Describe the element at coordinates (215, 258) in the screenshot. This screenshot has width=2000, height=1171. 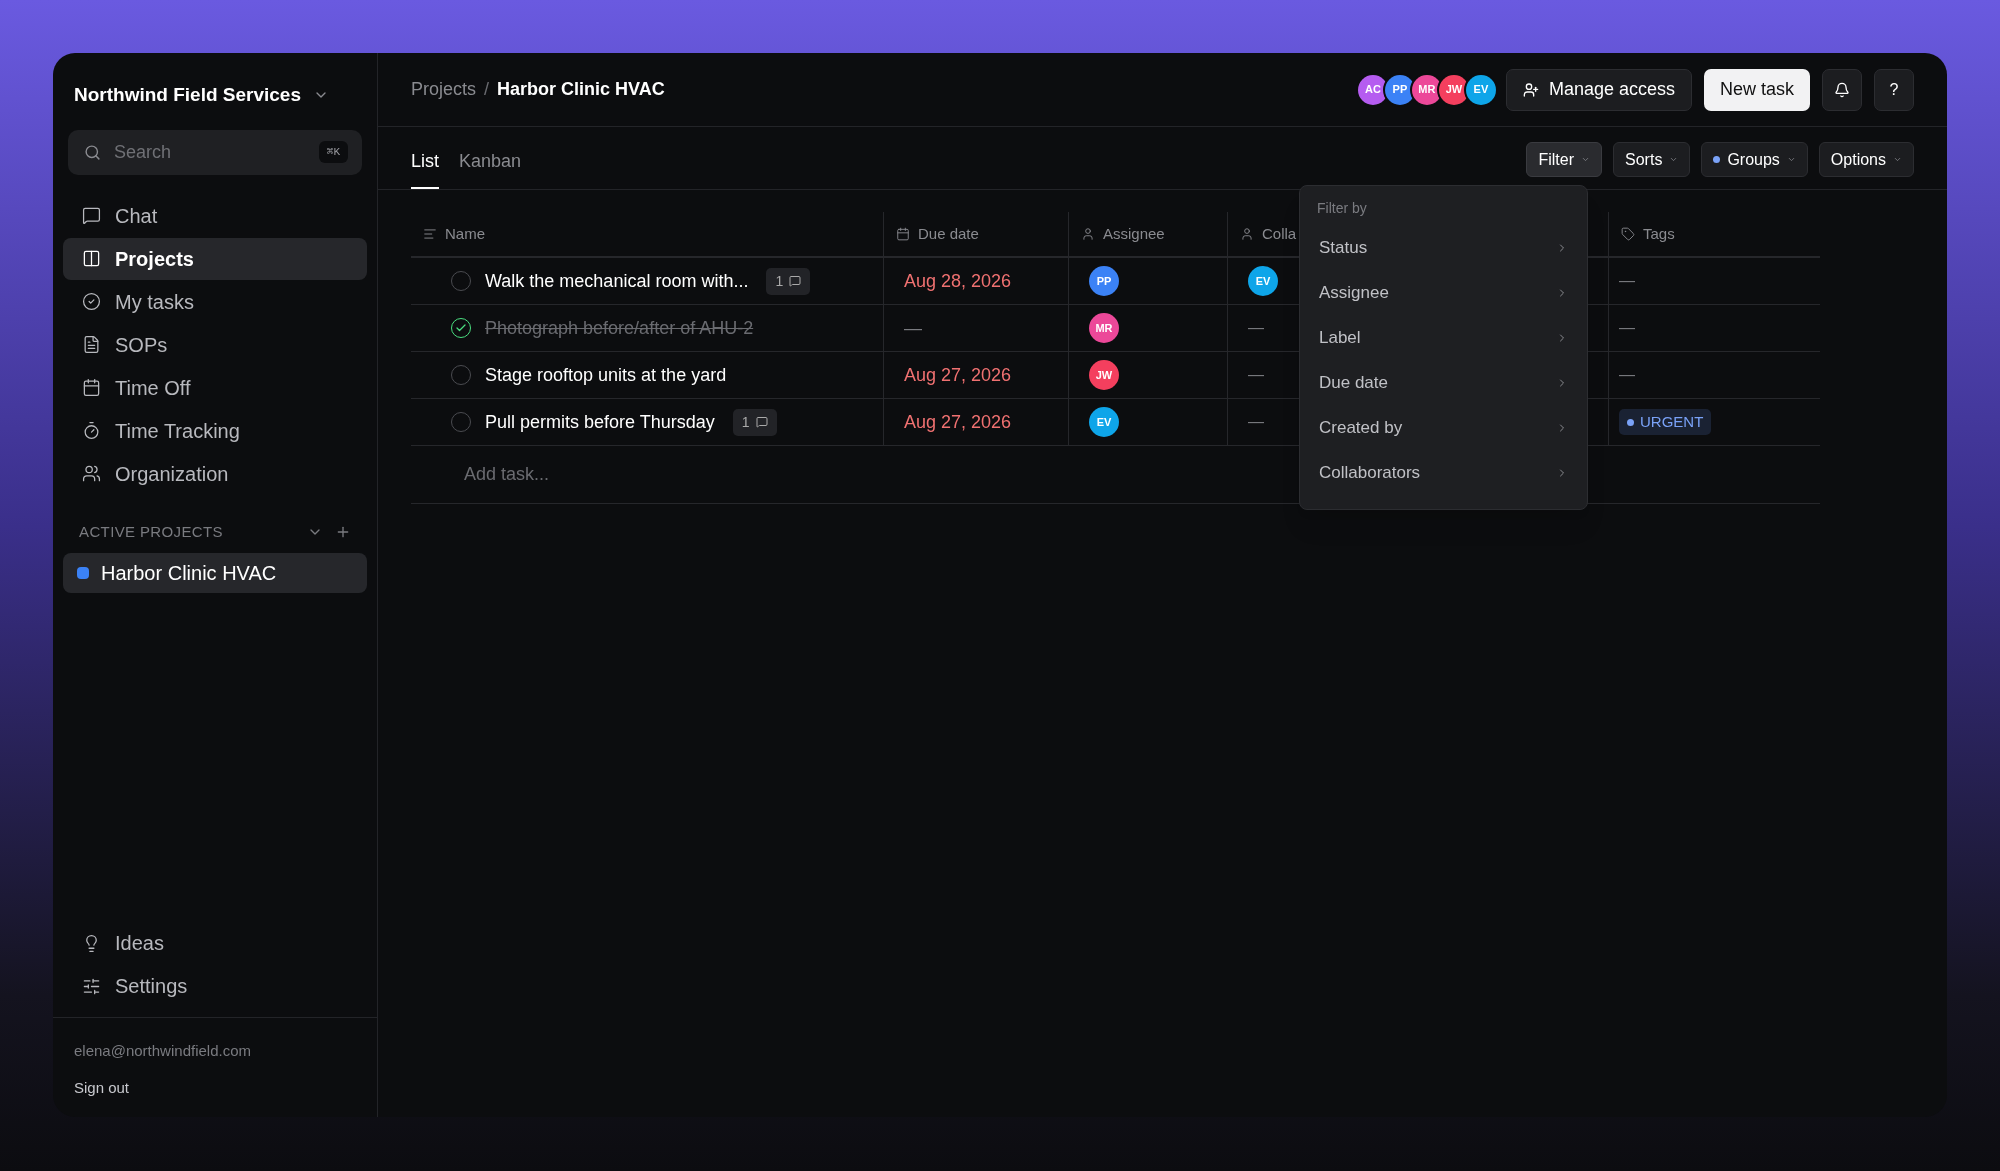
I see `sidebar-item: Projects` at that location.